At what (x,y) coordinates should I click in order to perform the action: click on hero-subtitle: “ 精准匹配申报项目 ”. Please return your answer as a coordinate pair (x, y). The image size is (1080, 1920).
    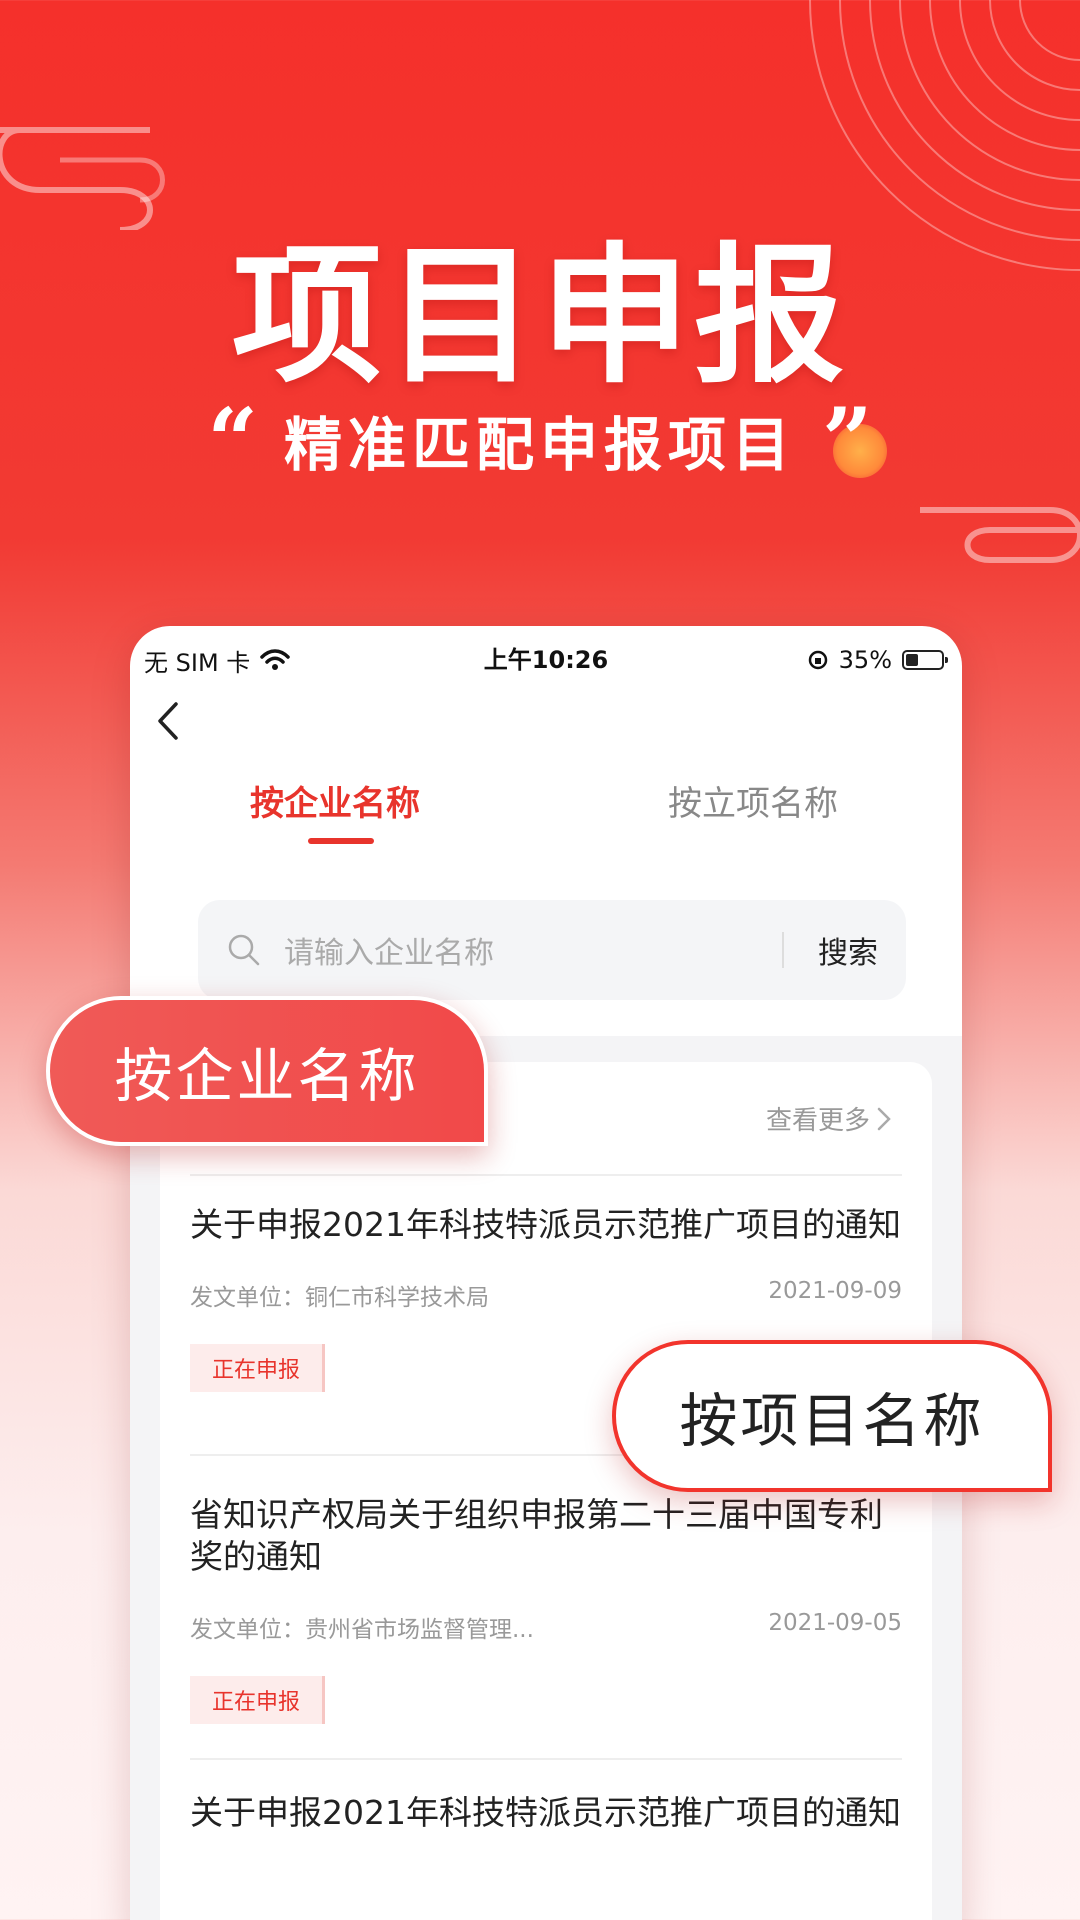
    Looking at the image, I should click on (540, 440).